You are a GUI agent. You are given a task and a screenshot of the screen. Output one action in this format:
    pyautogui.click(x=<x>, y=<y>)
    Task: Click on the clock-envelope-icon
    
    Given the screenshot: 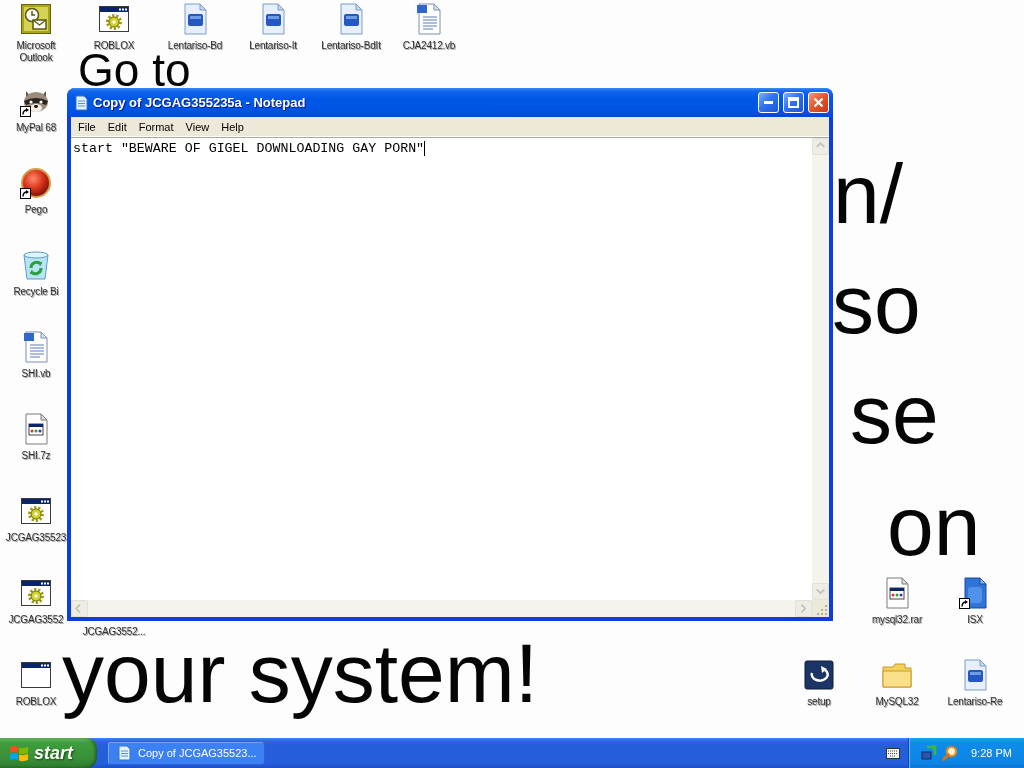 What is the action you would take?
    pyautogui.click(x=36, y=19)
    